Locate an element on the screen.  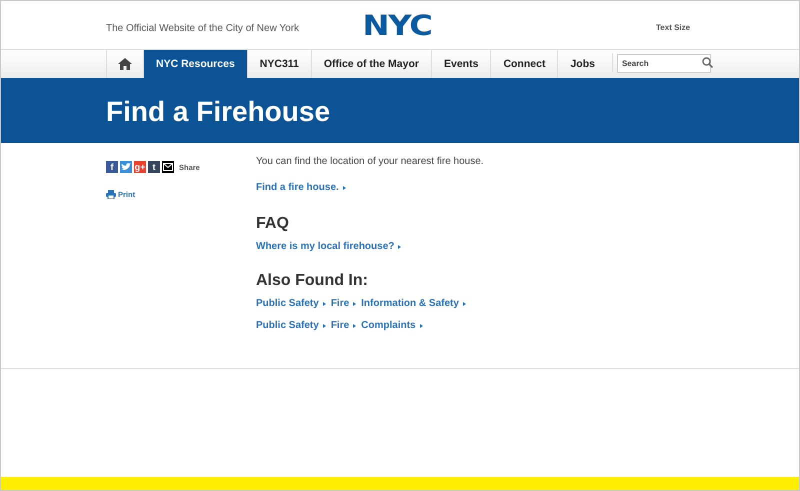
nav-tab: Events is located at coordinates (460, 64).